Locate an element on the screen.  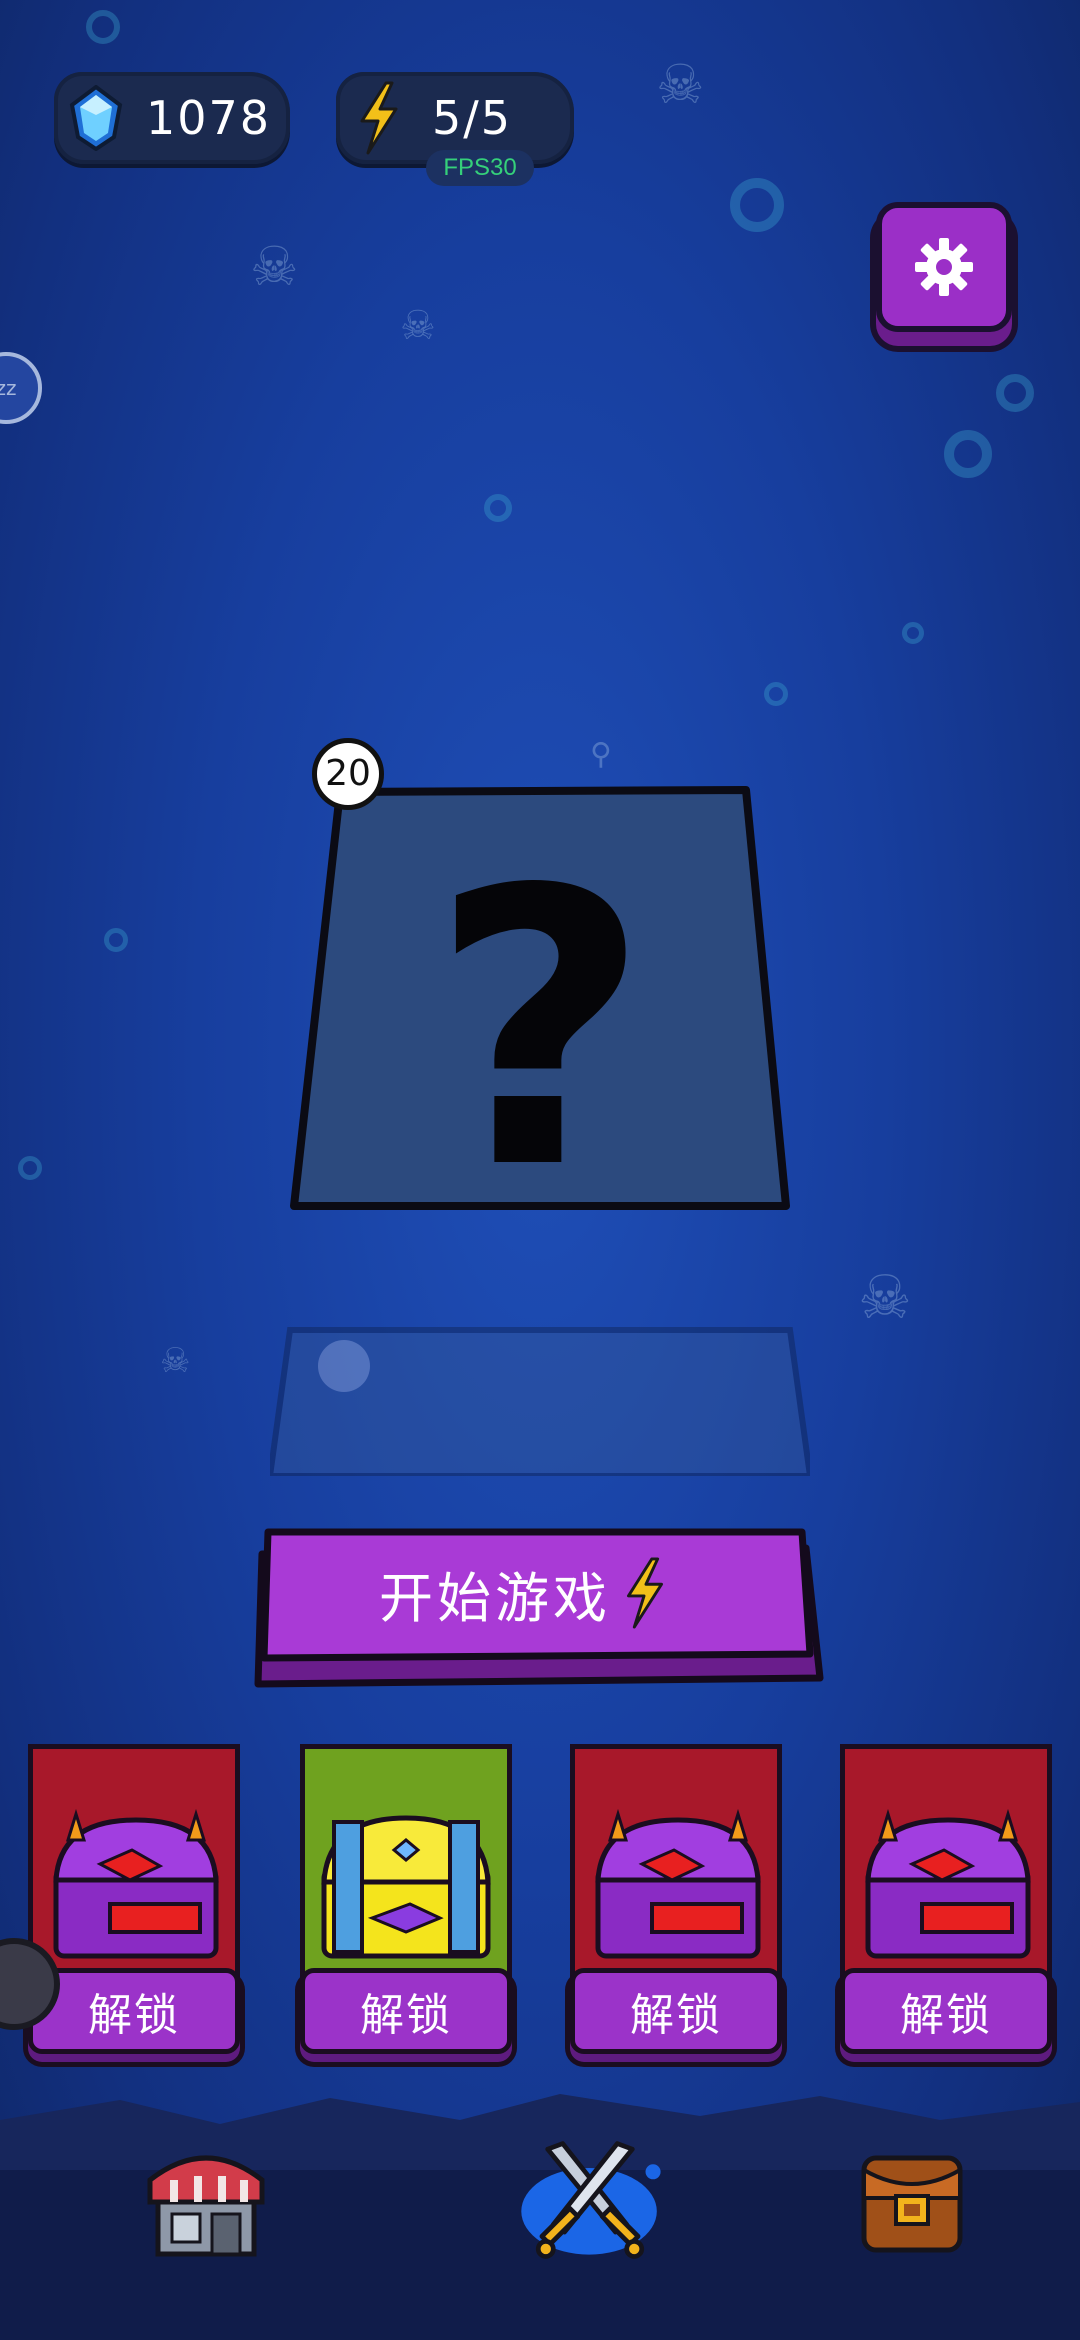
chest-slot-4: 解锁 is located at coordinates (946, 1902).